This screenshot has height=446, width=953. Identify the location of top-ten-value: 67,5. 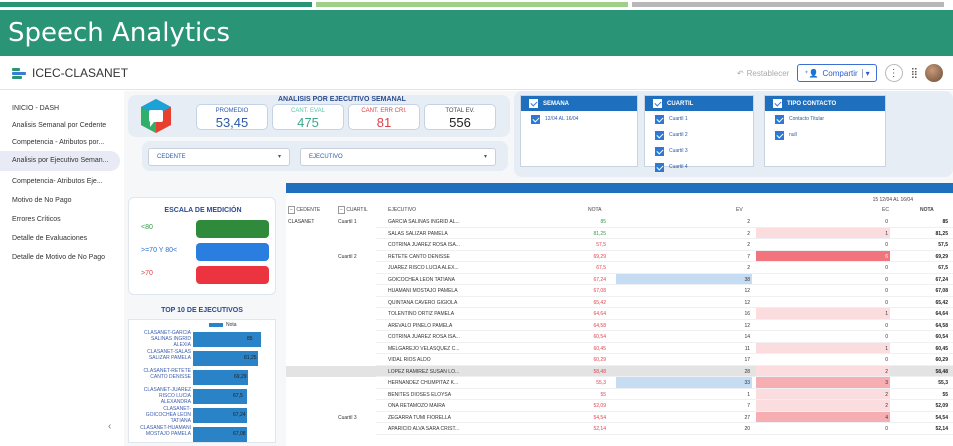
(238, 396).